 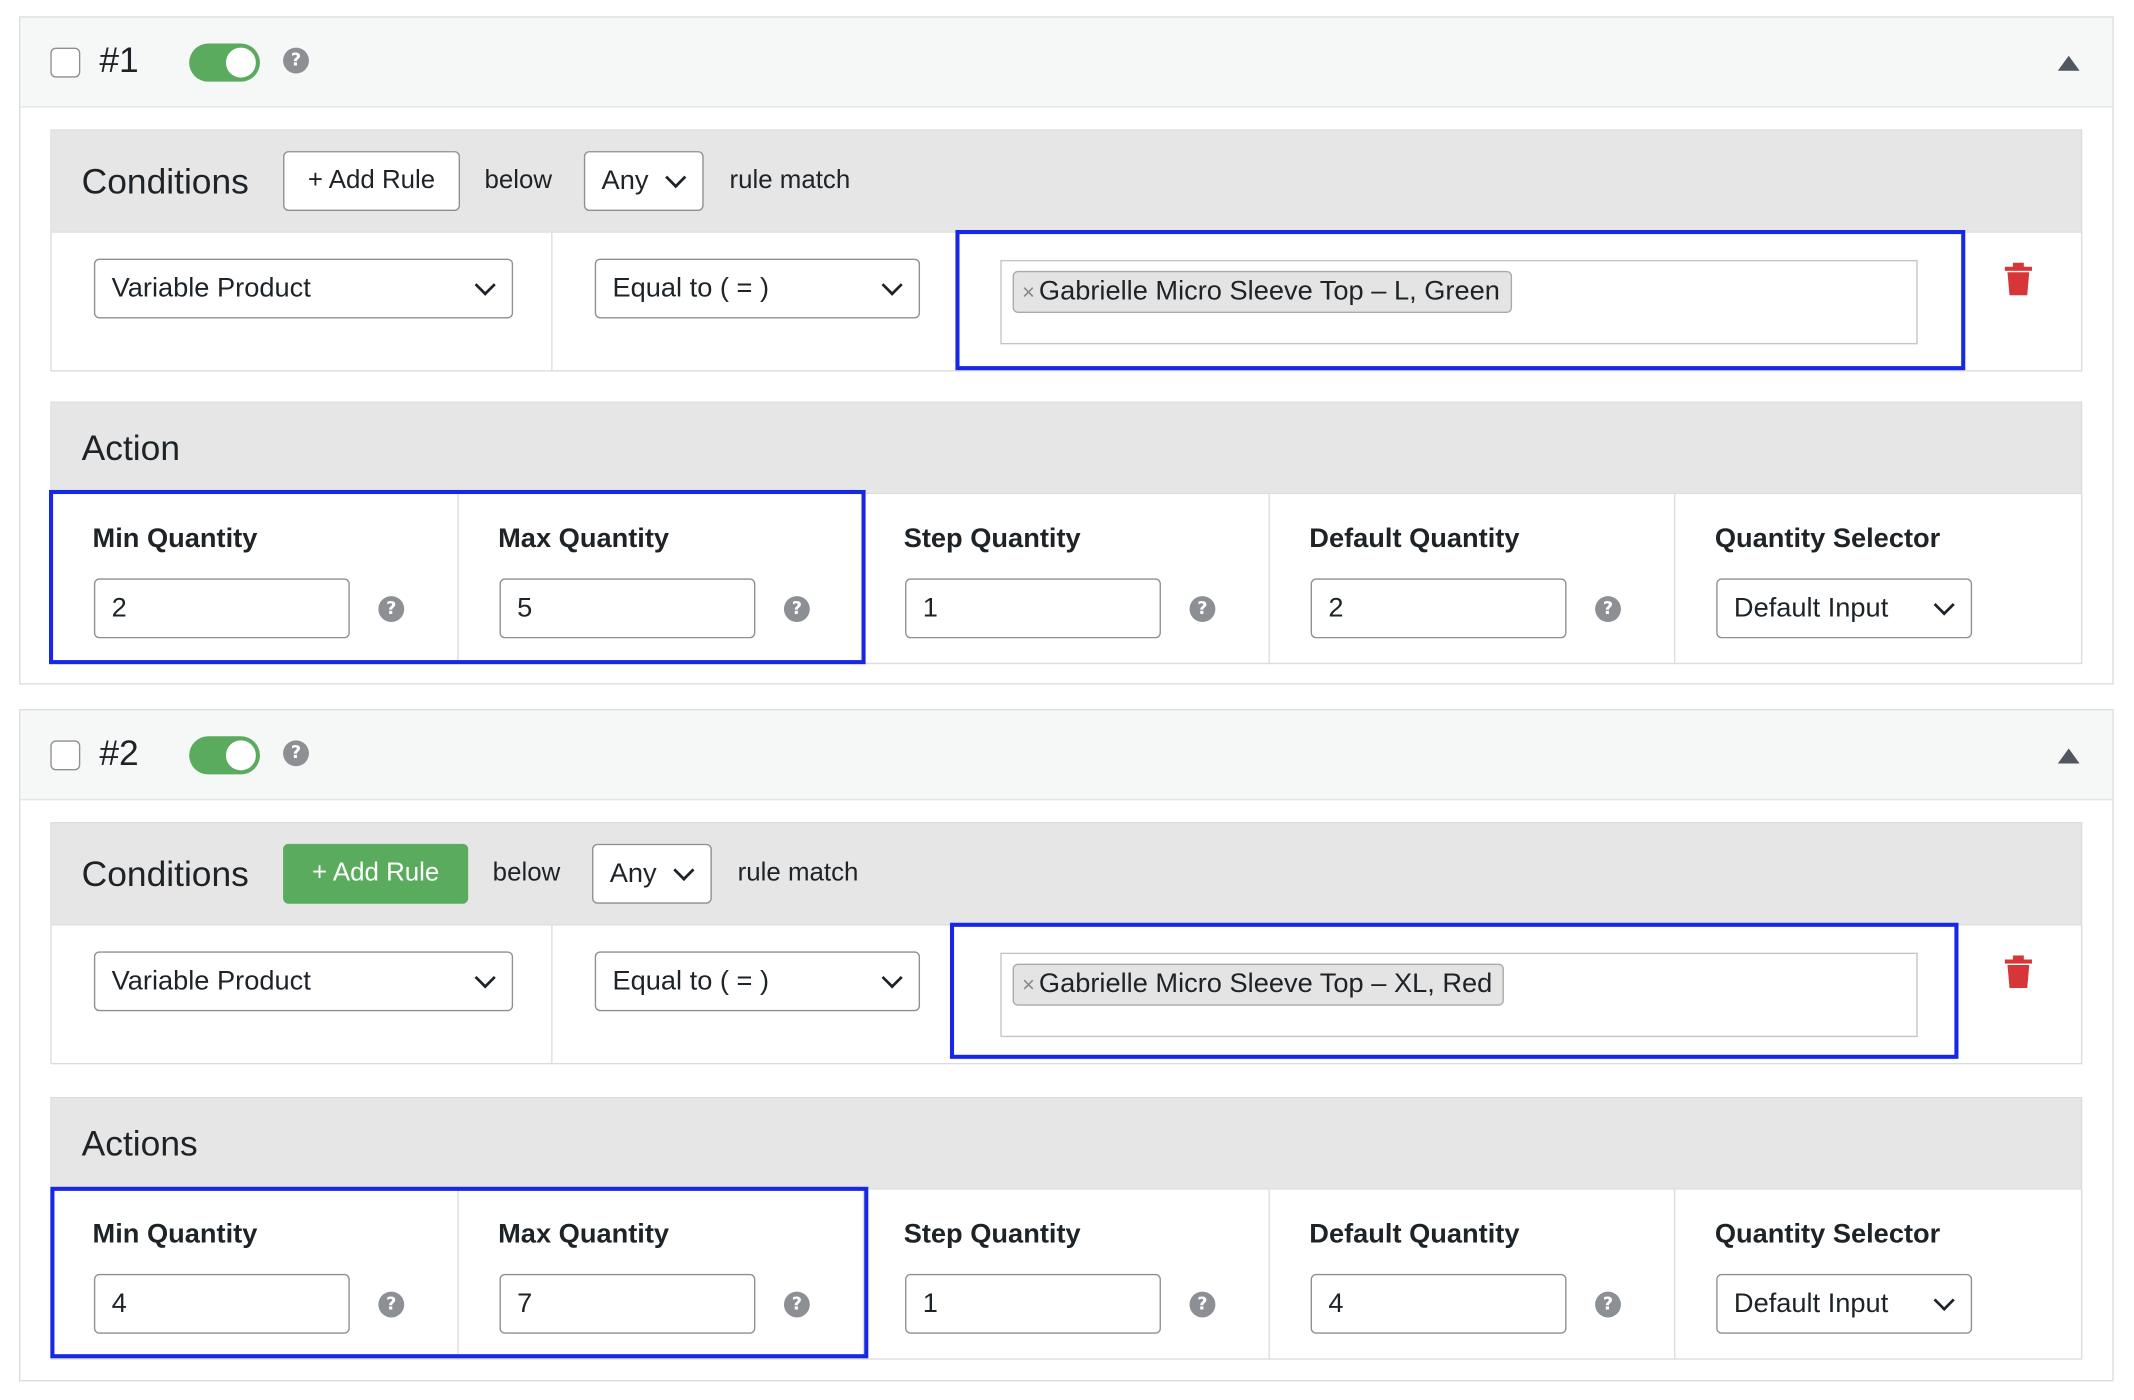 I want to click on max-quantity-field: Max Quantity 5 ?, so click(x=660, y=579).